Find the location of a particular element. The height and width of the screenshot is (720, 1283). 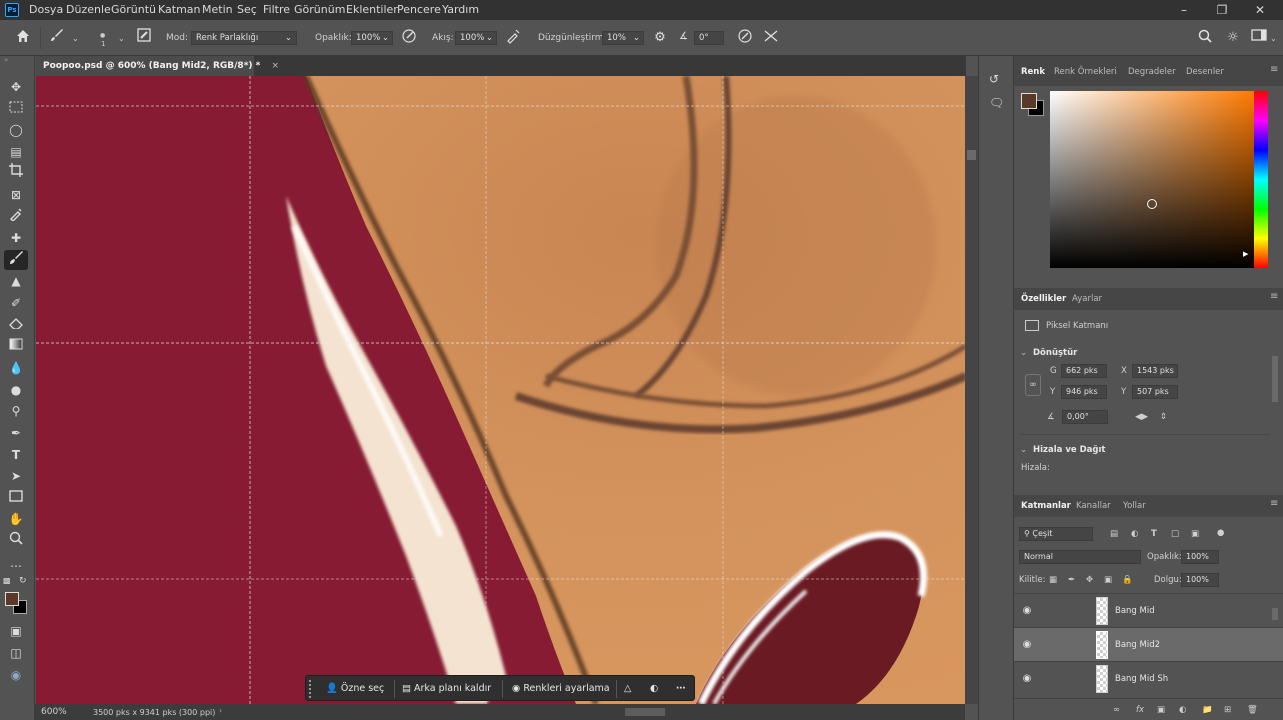

lock-transparent-icon: ▦ is located at coordinates (1053, 580).